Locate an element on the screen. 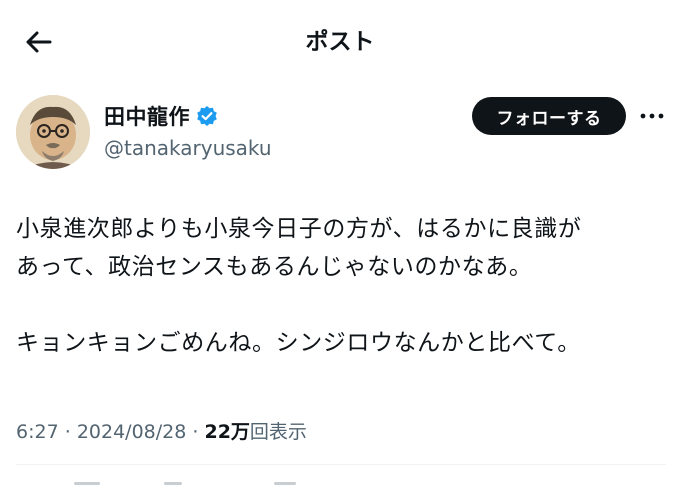 The image size is (680, 489). more-horizontal-icon is located at coordinates (652, 116).